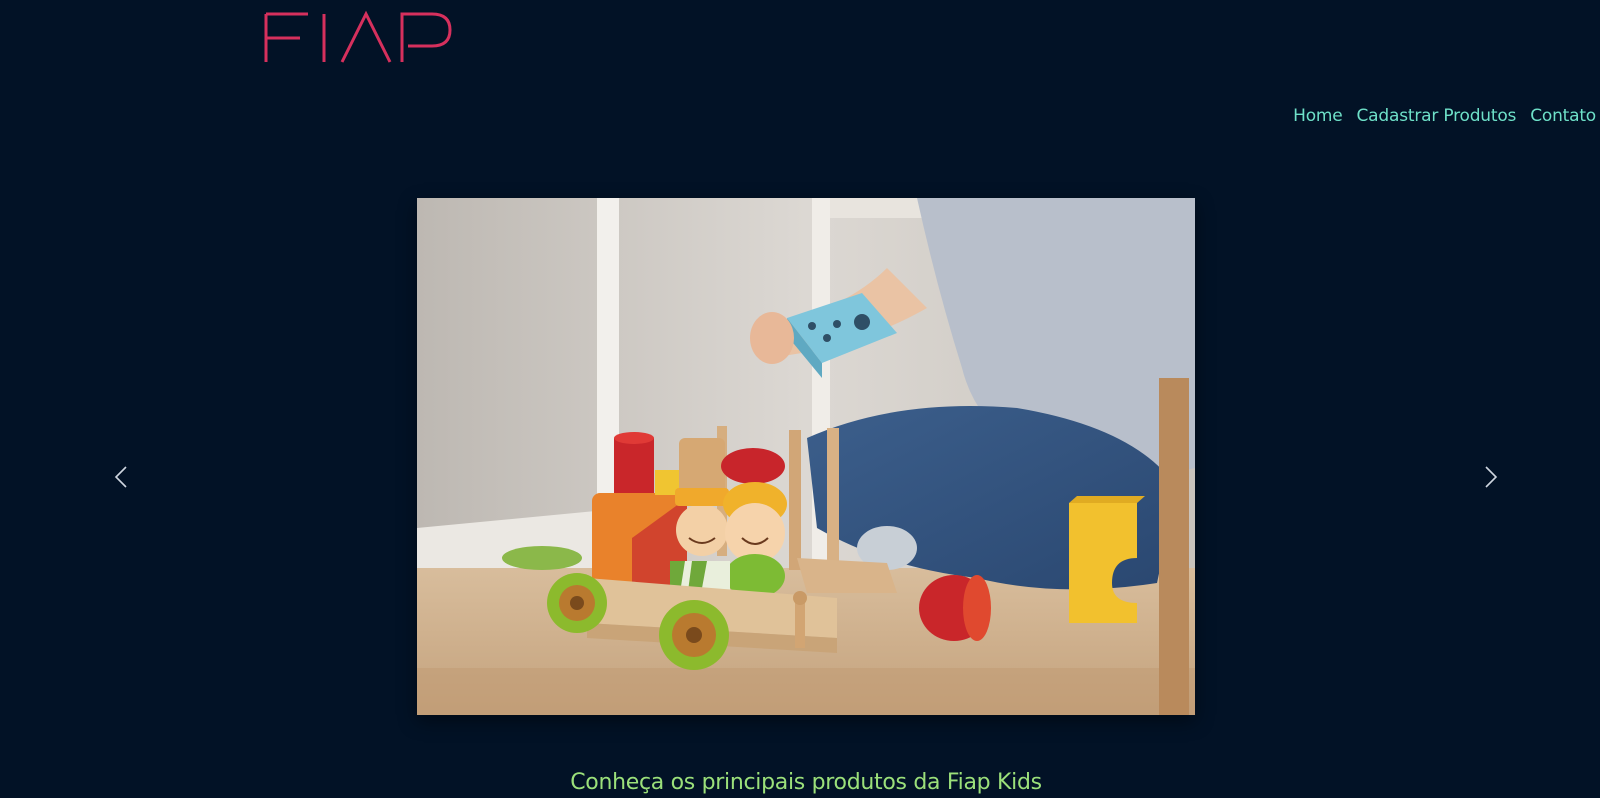 The height and width of the screenshot is (798, 1600). What do you see at coordinates (1437, 116) in the screenshot?
I see `nav-cadastrar-produtos-link: Cadastrar Produtos` at bounding box center [1437, 116].